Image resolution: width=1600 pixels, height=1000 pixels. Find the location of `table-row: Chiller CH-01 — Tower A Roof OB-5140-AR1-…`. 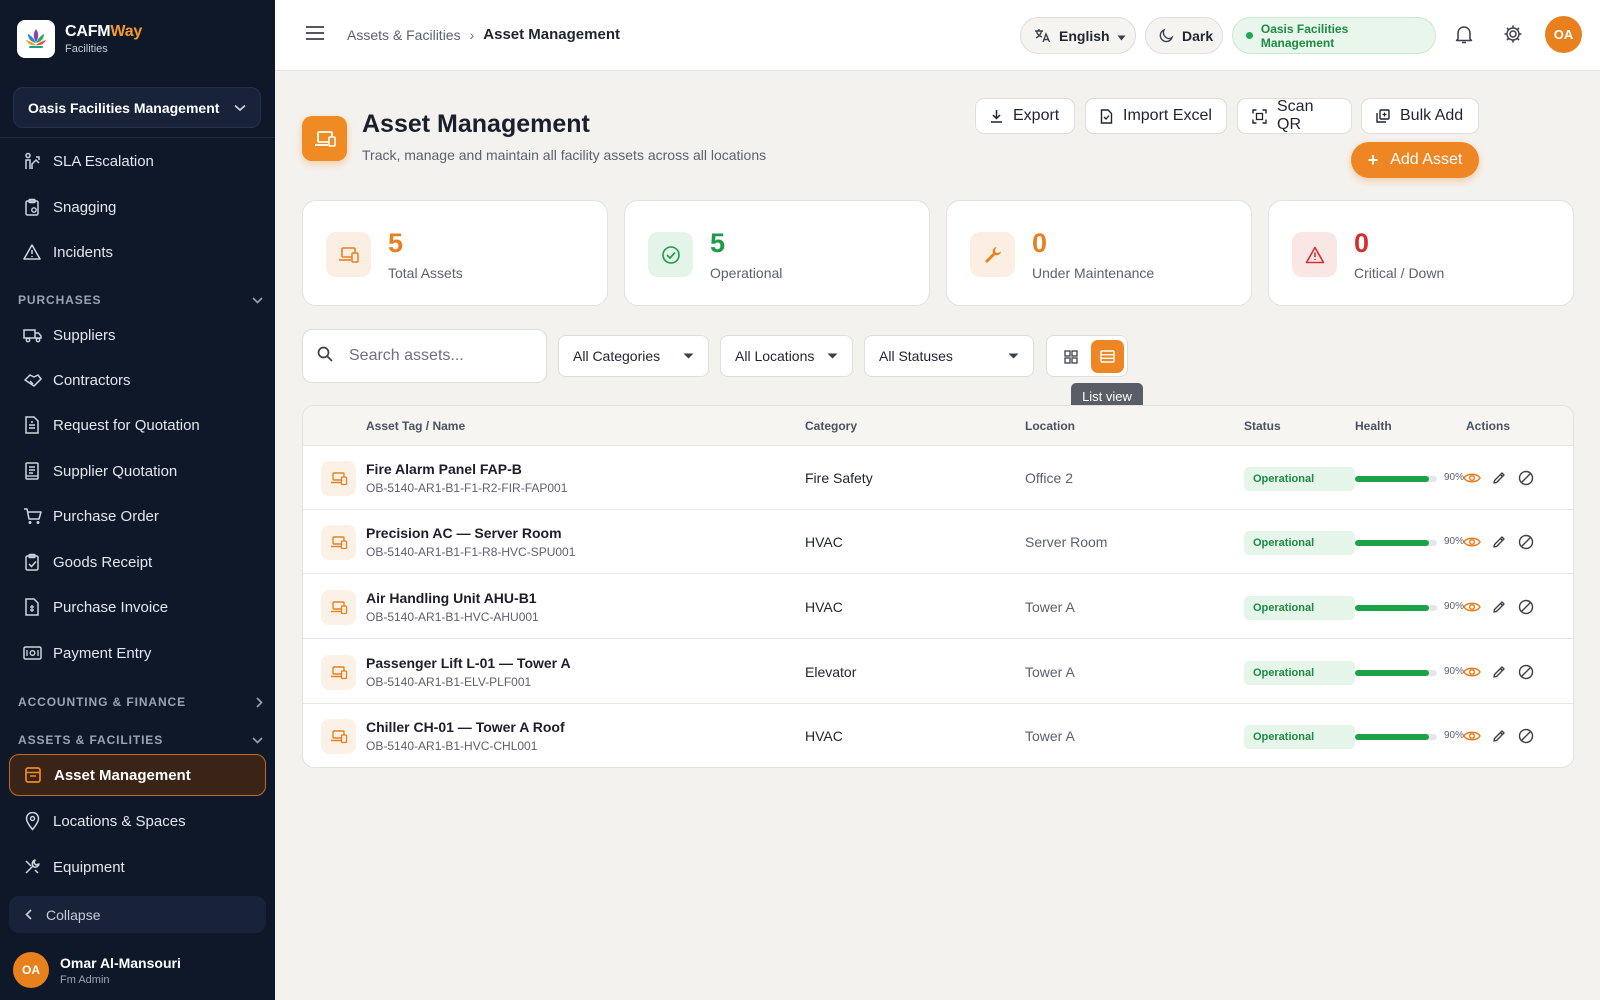

table-row: Chiller CH-01 — Tower A Roof OB-5140-AR1-… is located at coordinates (938, 735).